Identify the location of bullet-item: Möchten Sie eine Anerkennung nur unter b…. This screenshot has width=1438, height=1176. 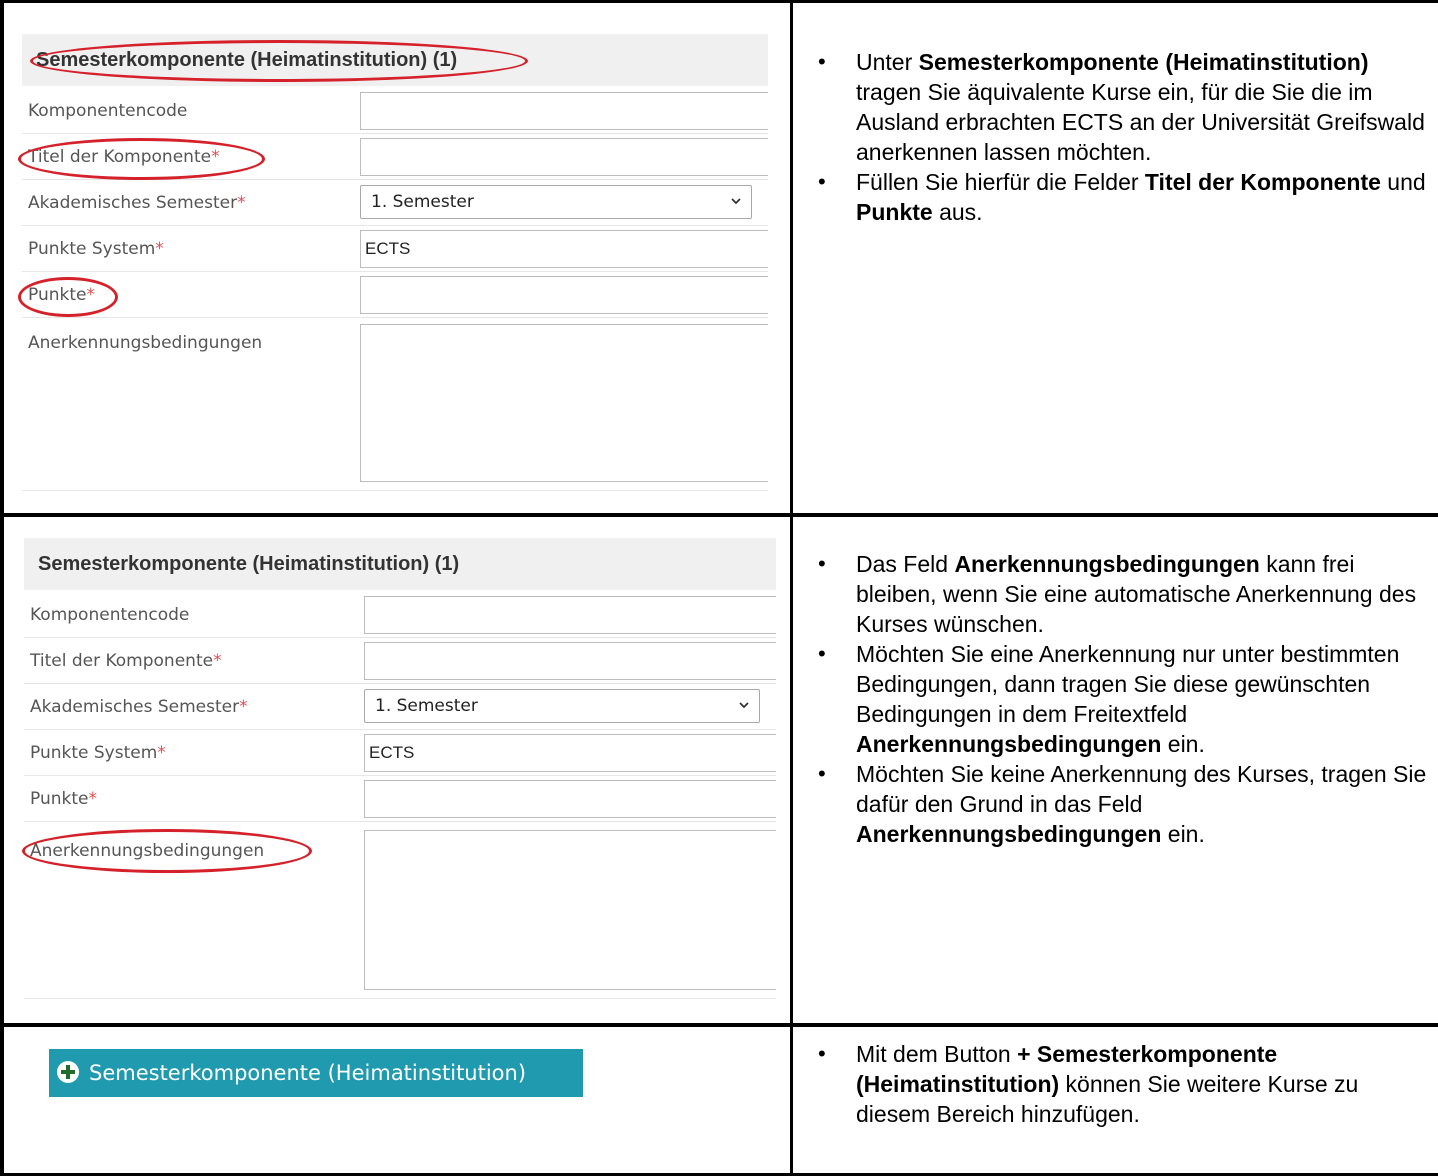
(1114, 699).